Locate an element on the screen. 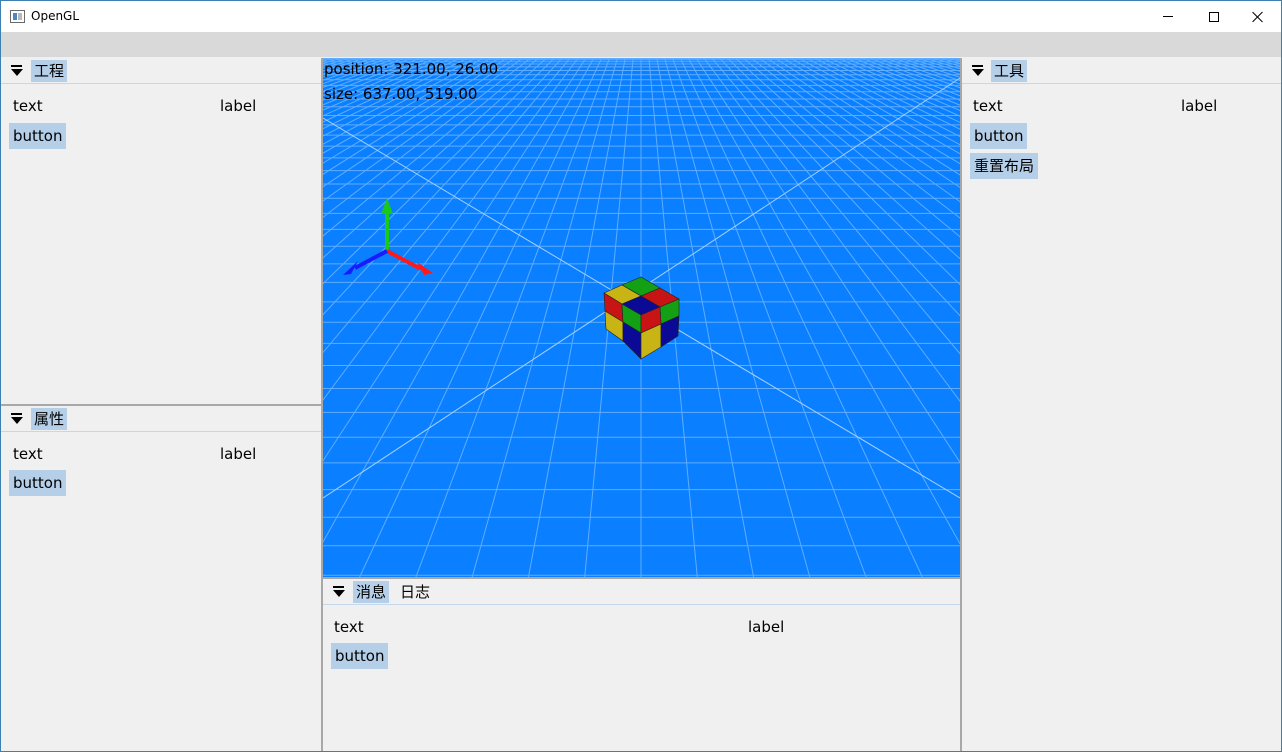 The width and height of the screenshot is (1282, 752). close-icon is located at coordinates (1258, 17).